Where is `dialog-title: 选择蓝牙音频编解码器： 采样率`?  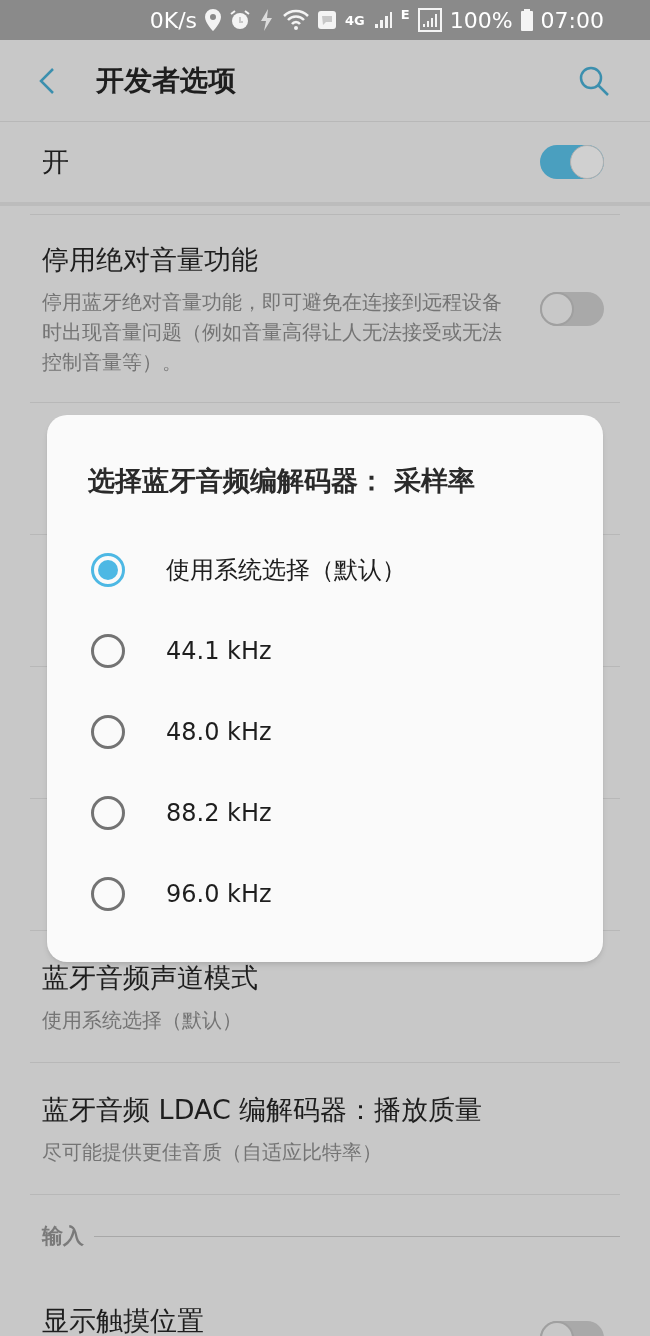
dialog-title: 选择蓝牙音频编解码器： 采样率 is located at coordinates (282, 481).